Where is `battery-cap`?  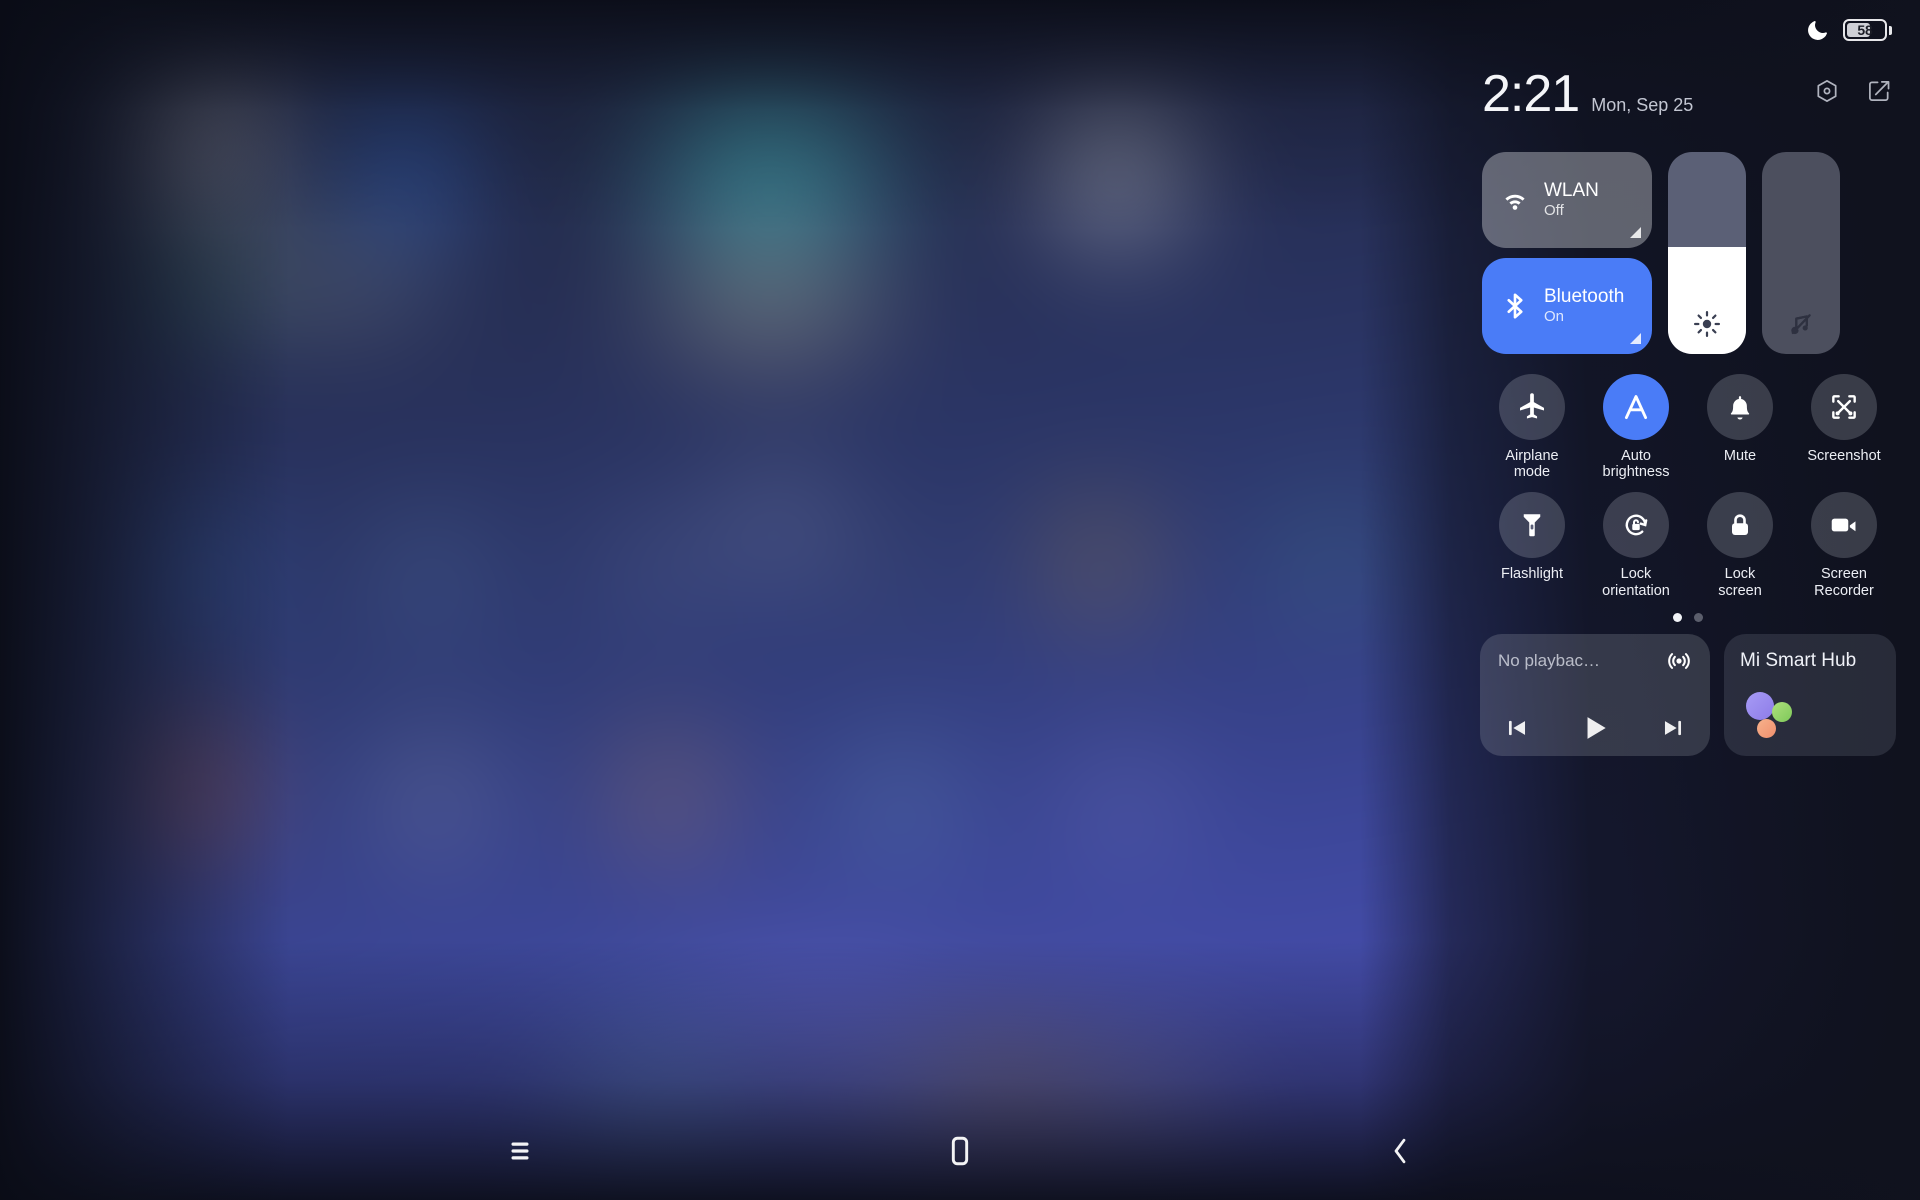
battery-cap is located at coordinates (1890, 30).